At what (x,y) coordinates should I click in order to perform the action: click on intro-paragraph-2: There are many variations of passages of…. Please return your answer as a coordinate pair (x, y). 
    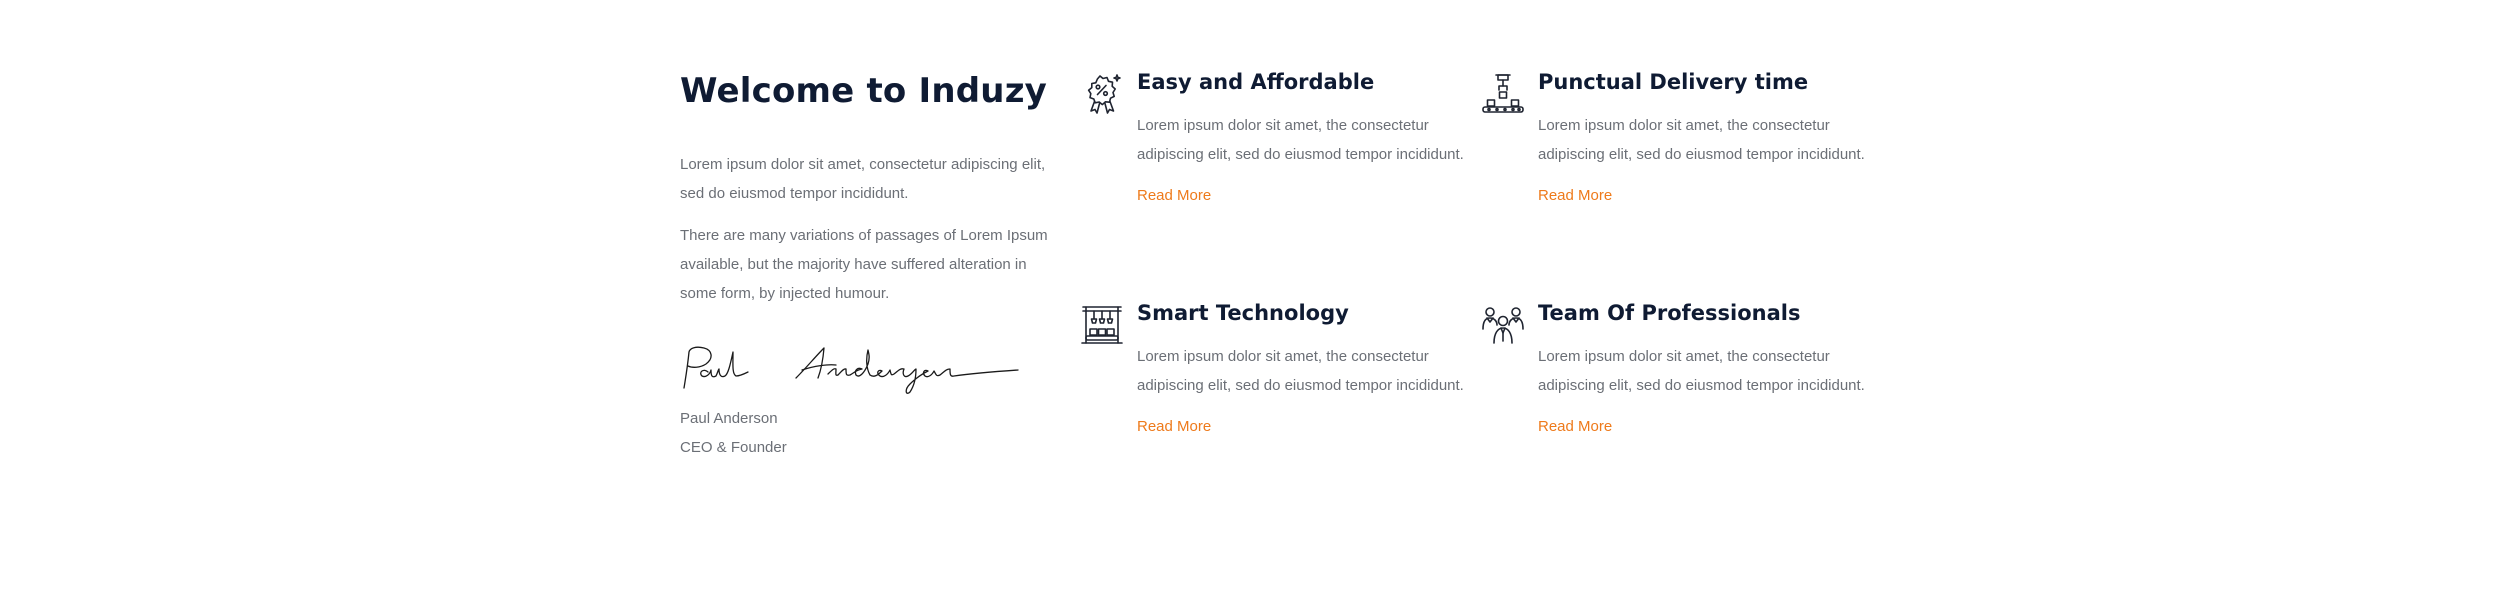
    Looking at the image, I should click on (864, 264).